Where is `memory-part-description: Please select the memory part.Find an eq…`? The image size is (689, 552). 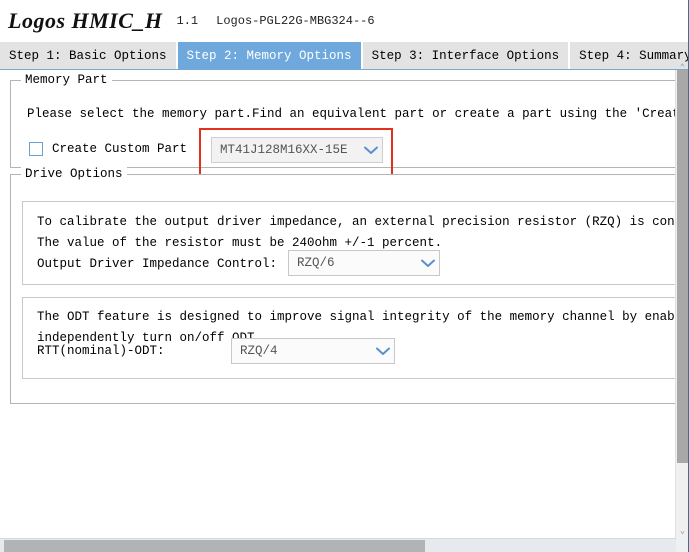 memory-part-description: Please select the memory part.Find an eq… is located at coordinates (351, 114).